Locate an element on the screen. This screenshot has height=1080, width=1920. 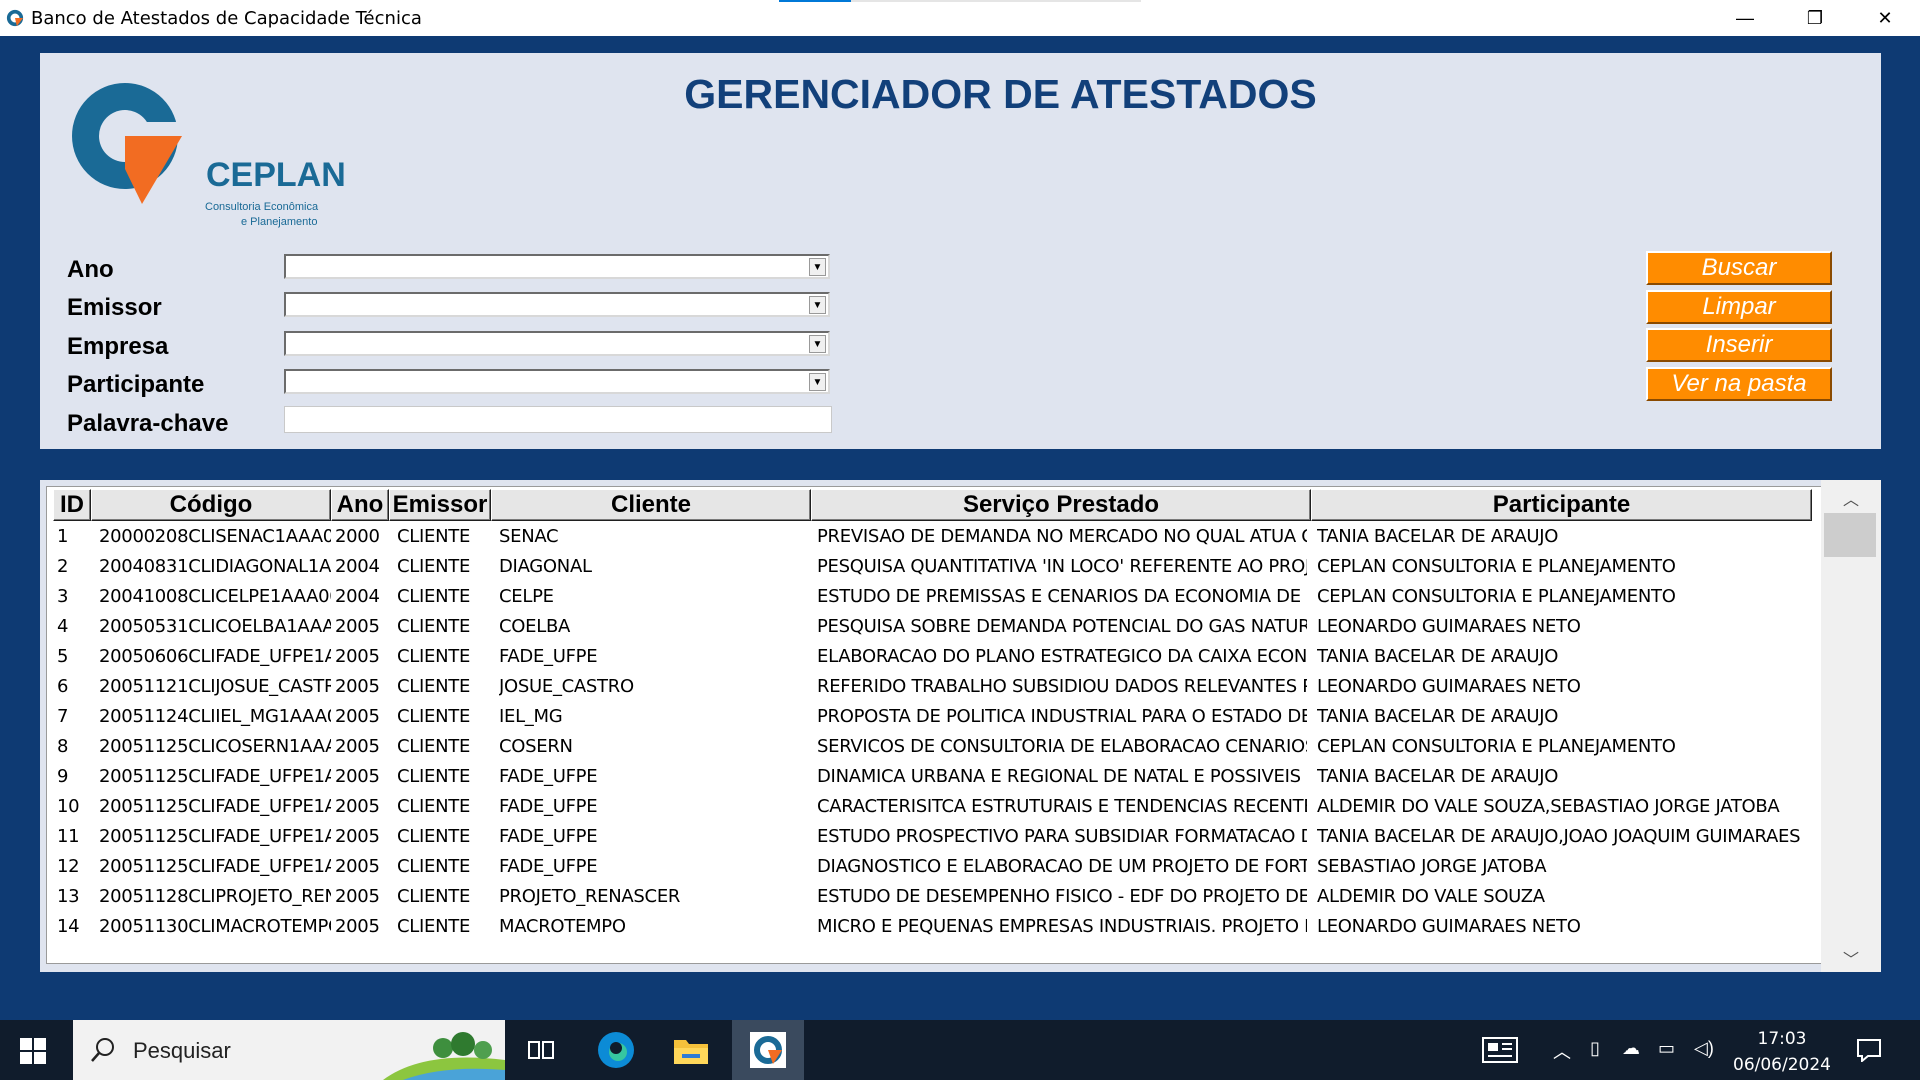
restore-icon: ❐ is located at coordinates (1815, 17).